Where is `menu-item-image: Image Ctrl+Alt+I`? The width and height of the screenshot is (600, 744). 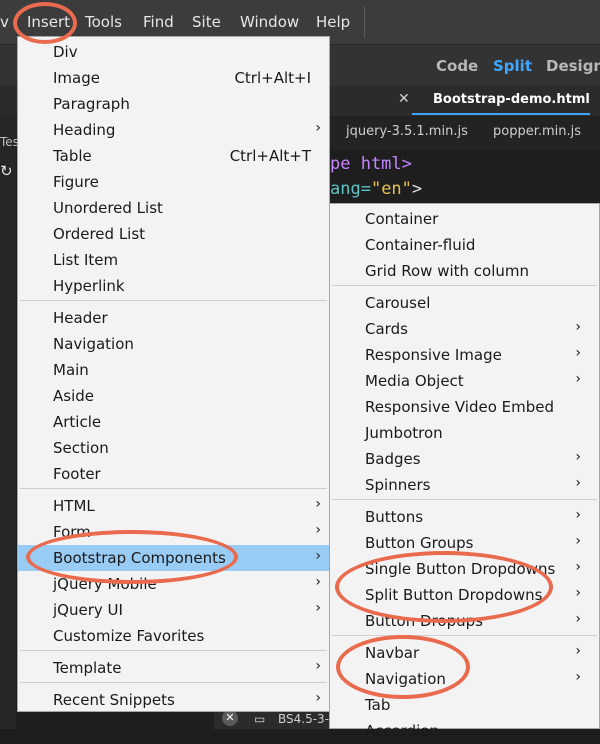
menu-item-image: Image Ctrl+Alt+I is located at coordinates (173, 78).